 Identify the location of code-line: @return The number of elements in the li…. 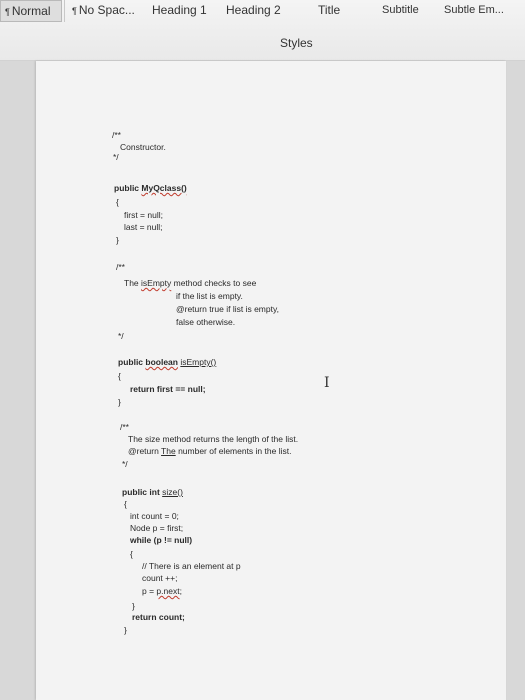
(210, 451).